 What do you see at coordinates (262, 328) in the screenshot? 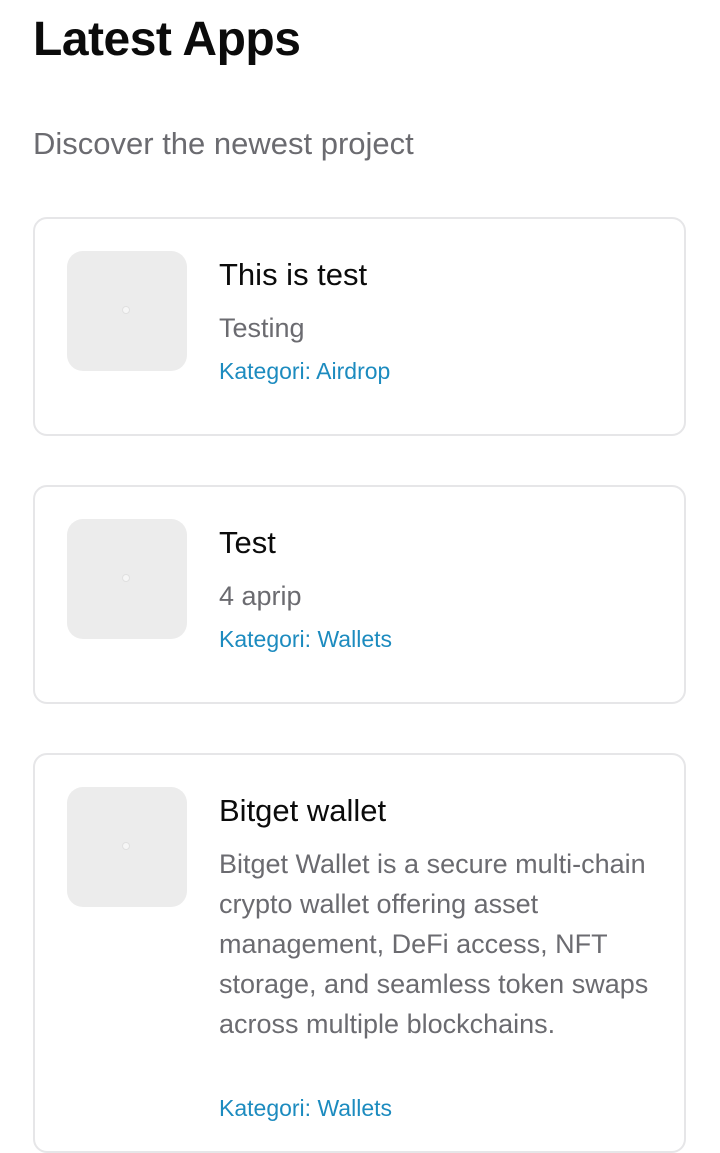
I see `app-description: Testing` at bounding box center [262, 328].